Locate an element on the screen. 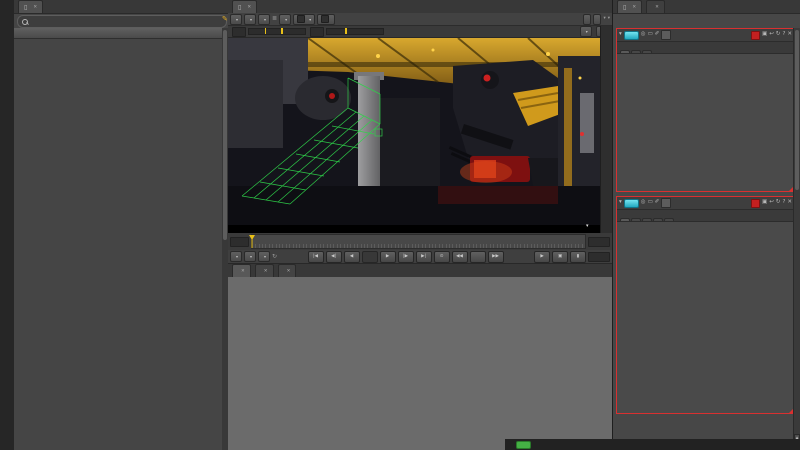  param-group-header: ▾ ◎ ▭ ✐ ▣ ↩ ↻ ? ✕ is located at coordinates (705, 35).